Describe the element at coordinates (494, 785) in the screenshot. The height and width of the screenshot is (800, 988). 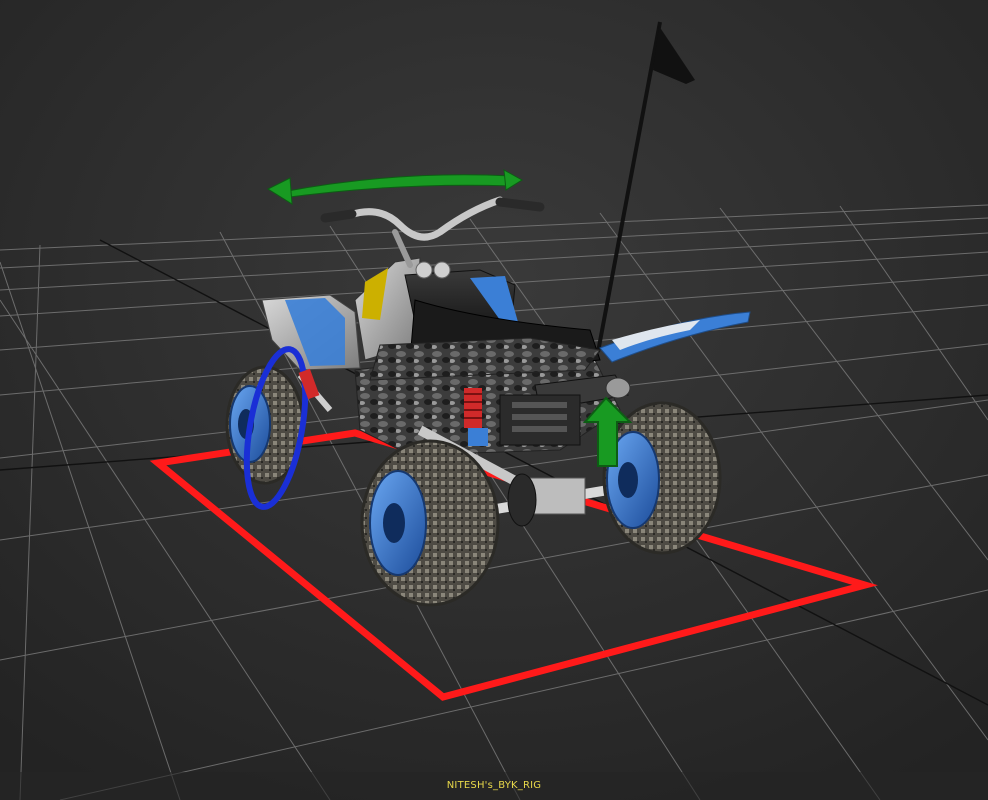
I see `viewport-caption: NITESH's_BYK_RIG` at that location.